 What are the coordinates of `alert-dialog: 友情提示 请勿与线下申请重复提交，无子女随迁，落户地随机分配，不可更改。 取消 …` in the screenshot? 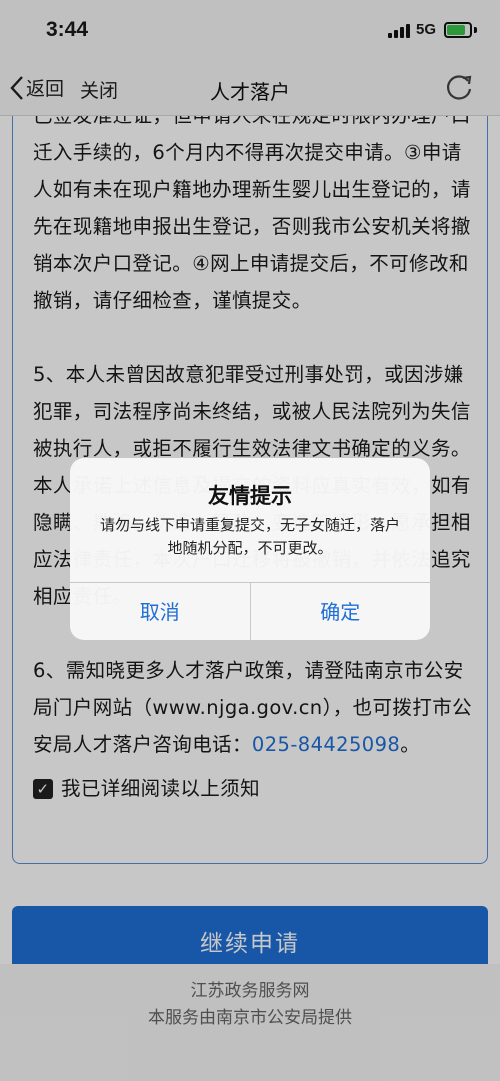 It's located at (250, 549).